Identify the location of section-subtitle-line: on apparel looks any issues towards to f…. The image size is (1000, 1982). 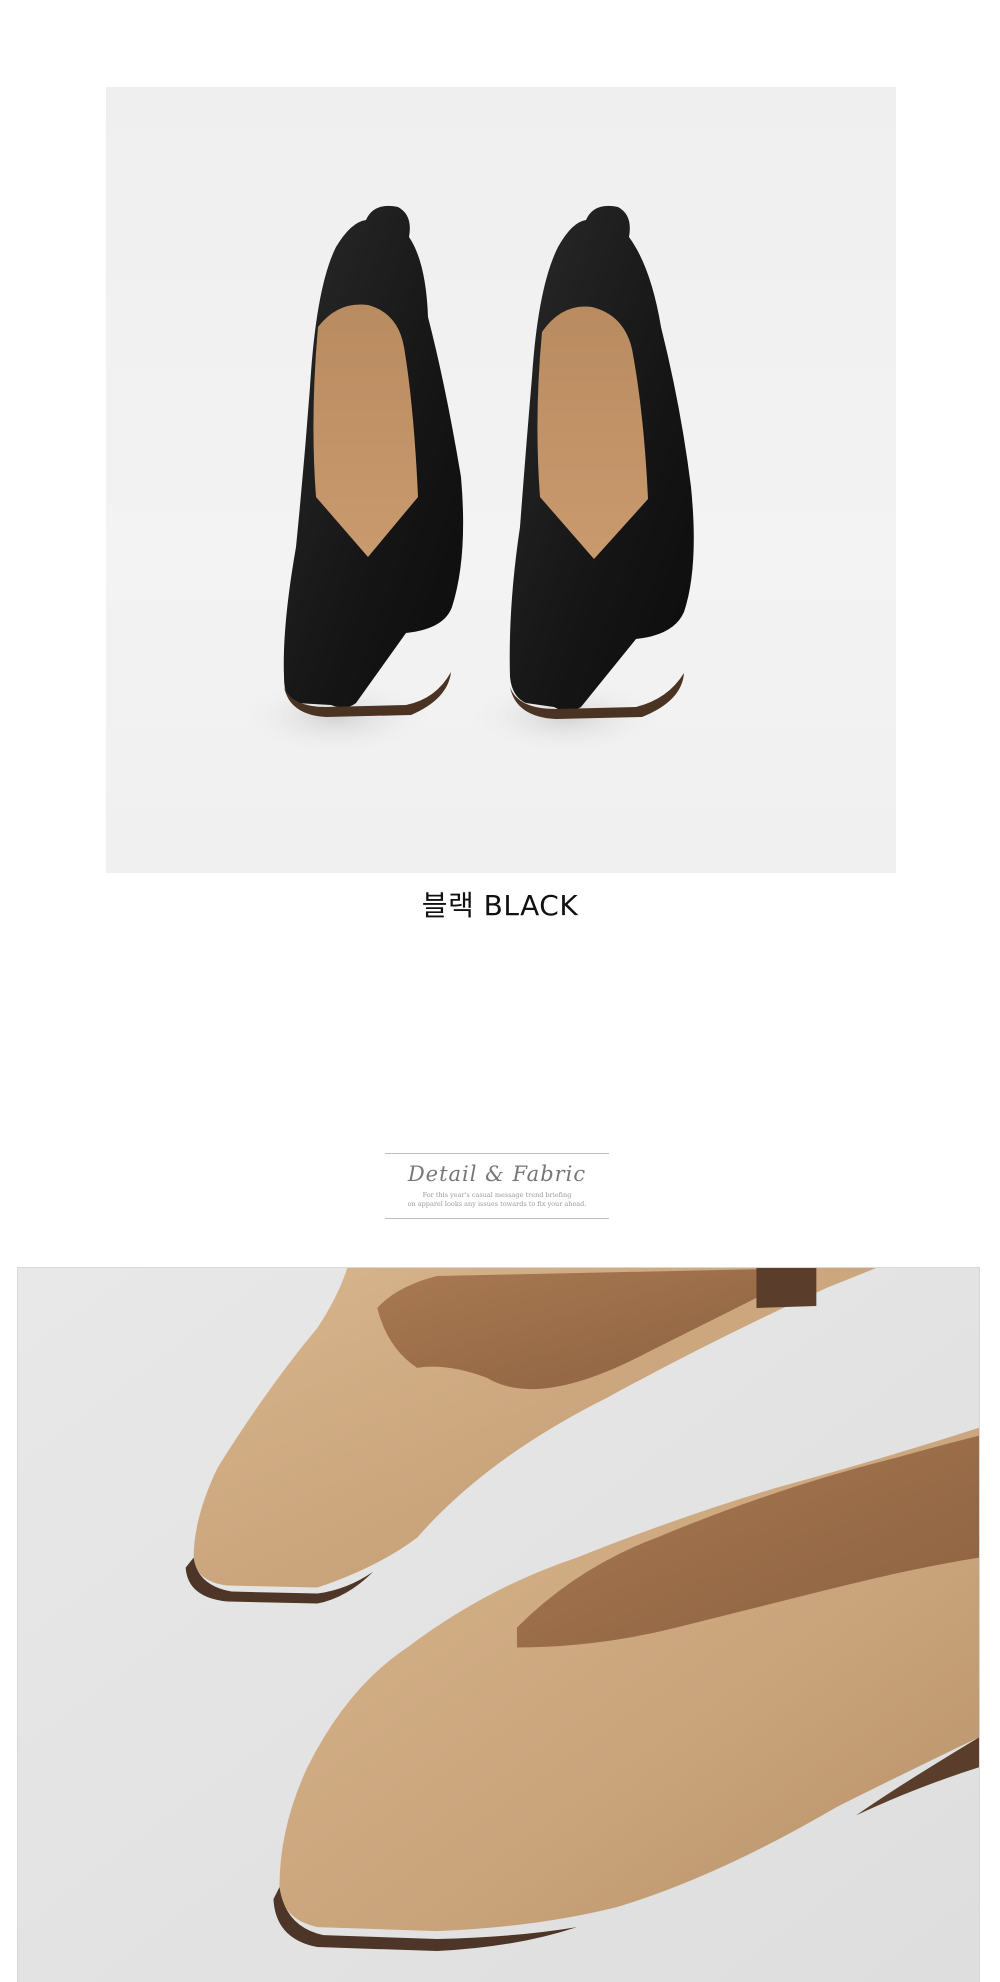
(497, 1204).